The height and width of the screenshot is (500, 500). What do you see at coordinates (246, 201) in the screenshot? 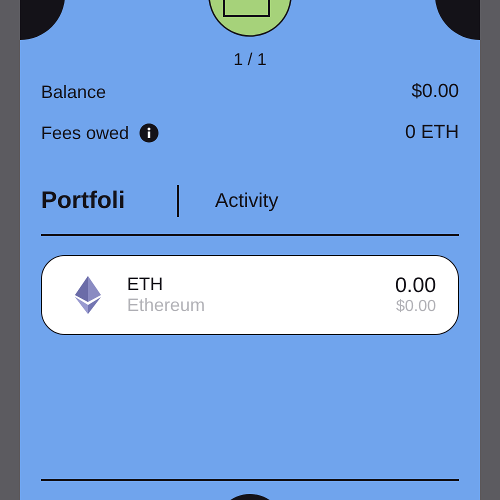
I see `tab: Activity` at bounding box center [246, 201].